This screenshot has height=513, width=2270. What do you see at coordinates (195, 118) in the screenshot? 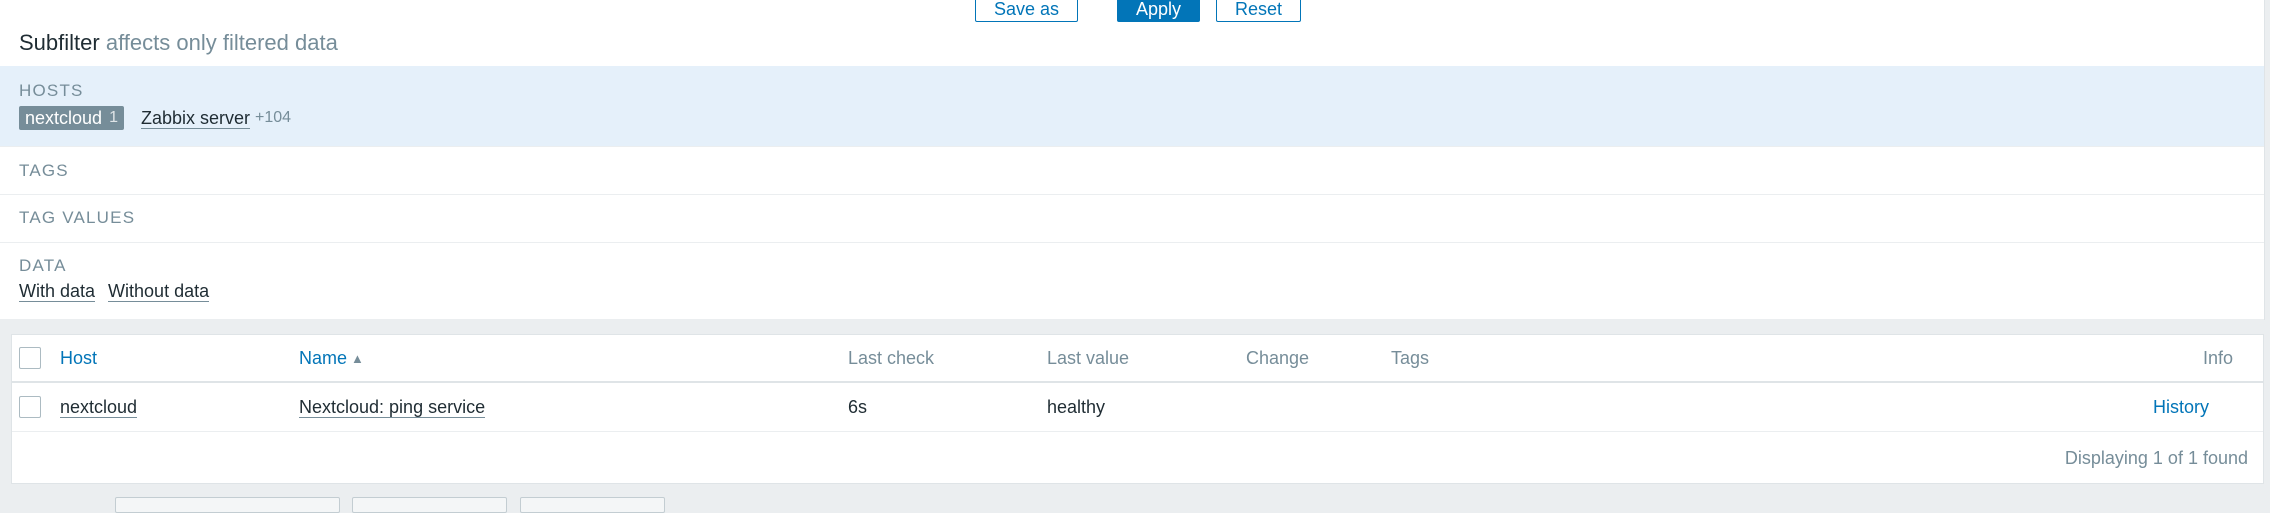
I see `host-option-zabbix-server: Zabbix server` at bounding box center [195, 118].